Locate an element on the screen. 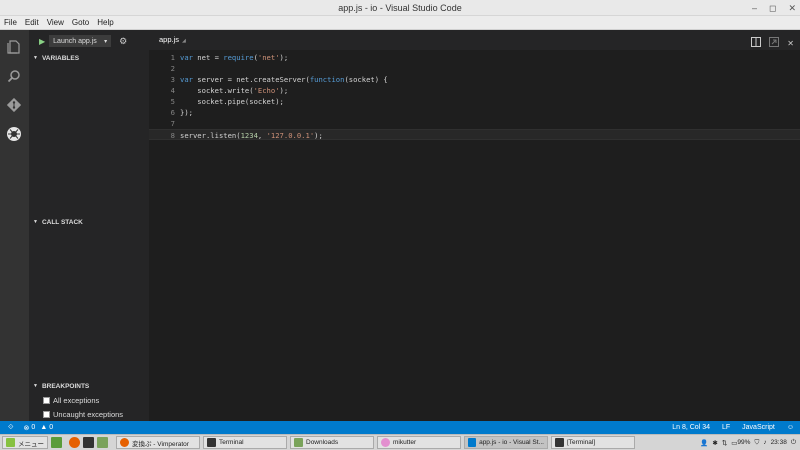 This screenshot has width=800, height=450. task-label: Downloads is located at coordinates (322, 442).